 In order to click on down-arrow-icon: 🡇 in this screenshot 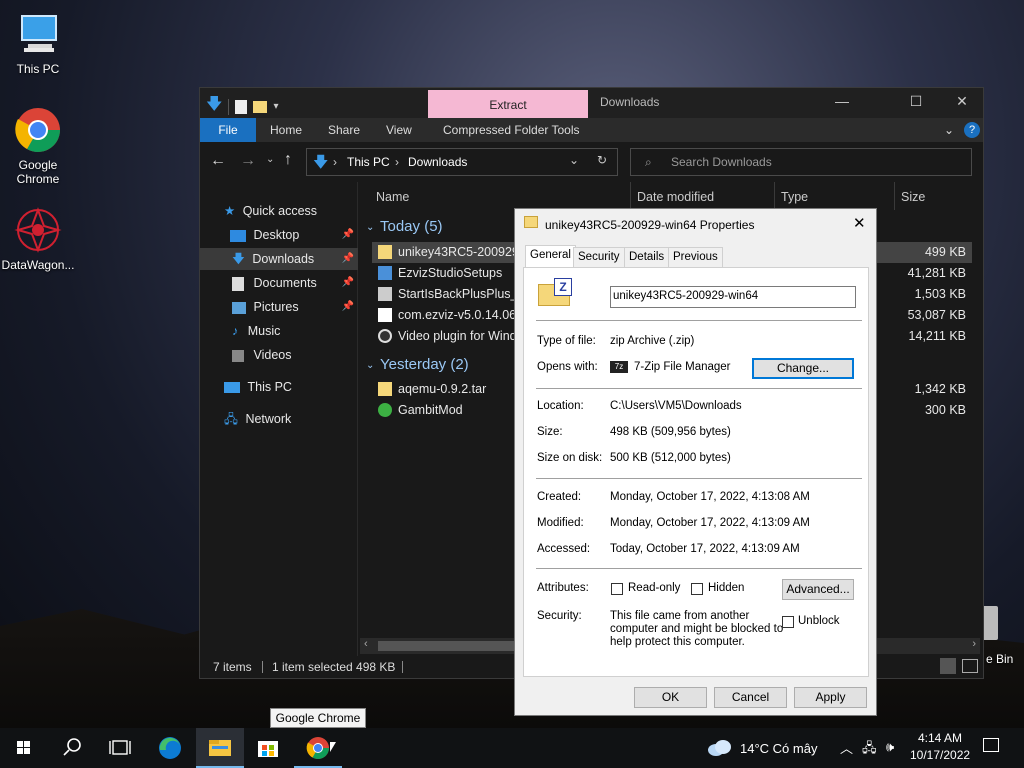, I will do `click(214, 106)`.